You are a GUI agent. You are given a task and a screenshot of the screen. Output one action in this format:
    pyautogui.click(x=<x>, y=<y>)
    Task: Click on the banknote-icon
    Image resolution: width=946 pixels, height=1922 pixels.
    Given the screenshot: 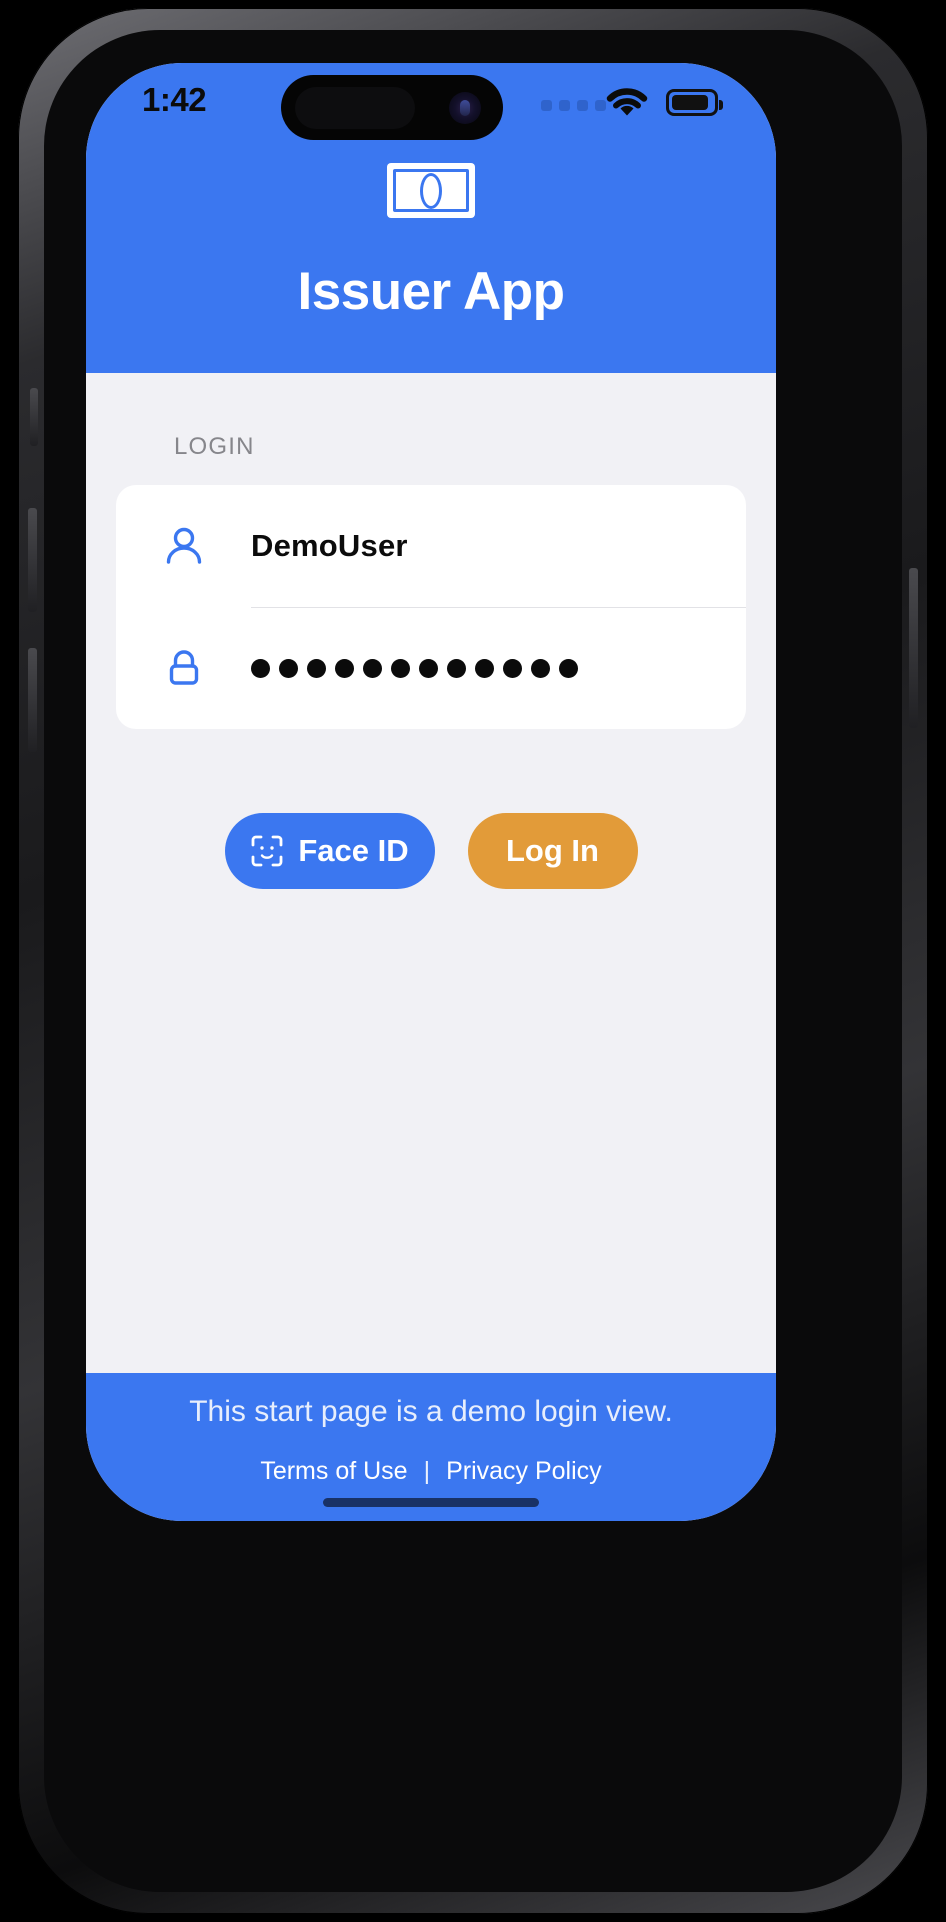 What is the action you would take?
    pyautogui.click(x=431, y=190)
    